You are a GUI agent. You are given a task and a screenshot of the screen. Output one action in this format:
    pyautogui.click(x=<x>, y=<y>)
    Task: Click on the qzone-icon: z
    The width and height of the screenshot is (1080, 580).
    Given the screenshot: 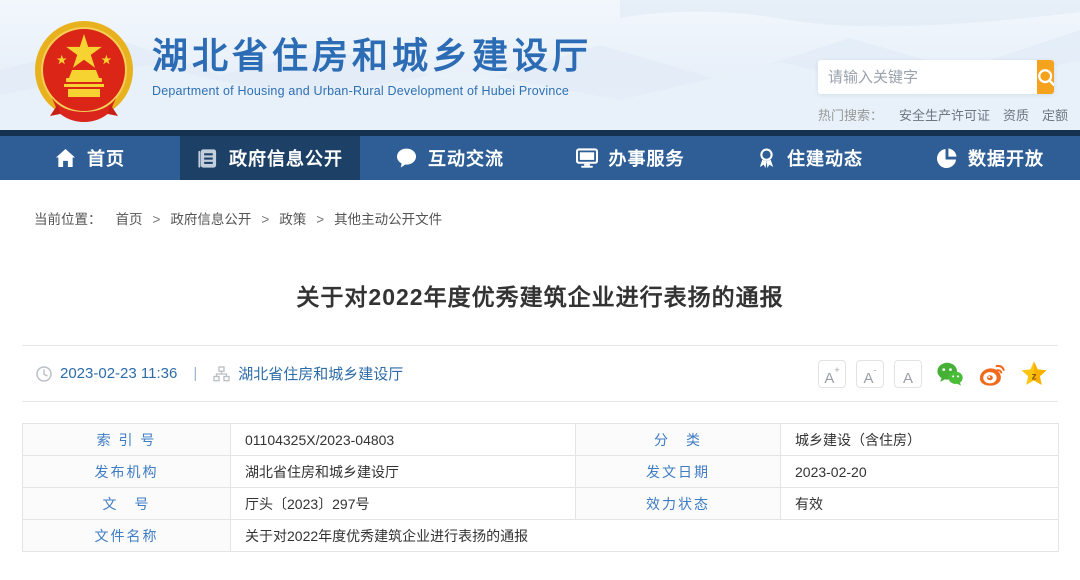 What is the action you would take?
    pyautogui.click(x=1034, y=374)
    